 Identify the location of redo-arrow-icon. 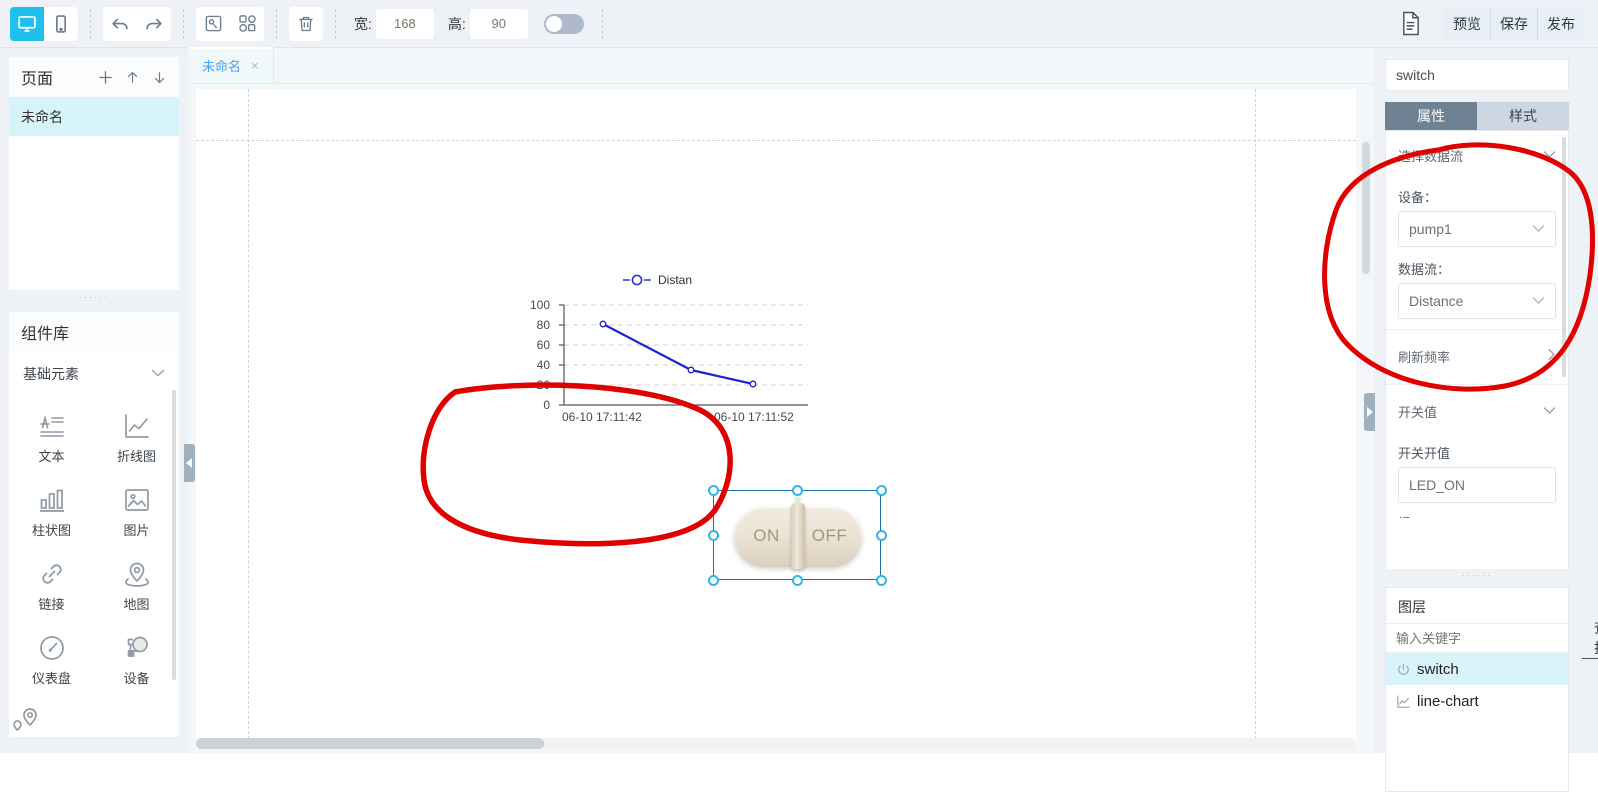
(154, 23).